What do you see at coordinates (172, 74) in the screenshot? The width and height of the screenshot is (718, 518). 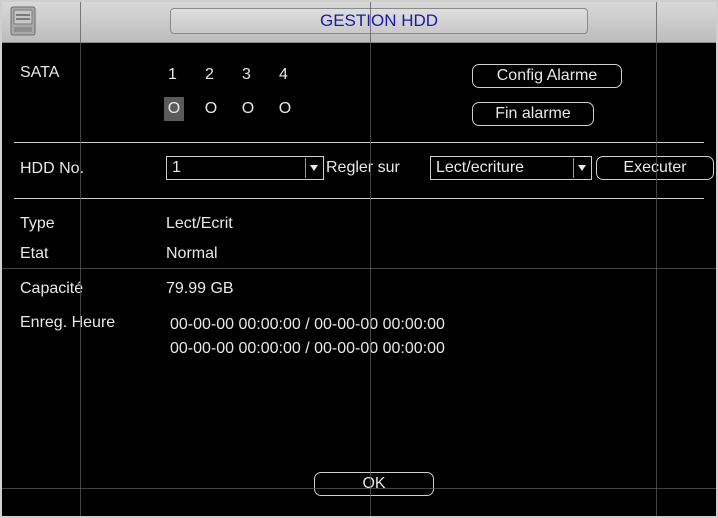 I see `sata-port-number: 1` at bounding box center [172, 74].